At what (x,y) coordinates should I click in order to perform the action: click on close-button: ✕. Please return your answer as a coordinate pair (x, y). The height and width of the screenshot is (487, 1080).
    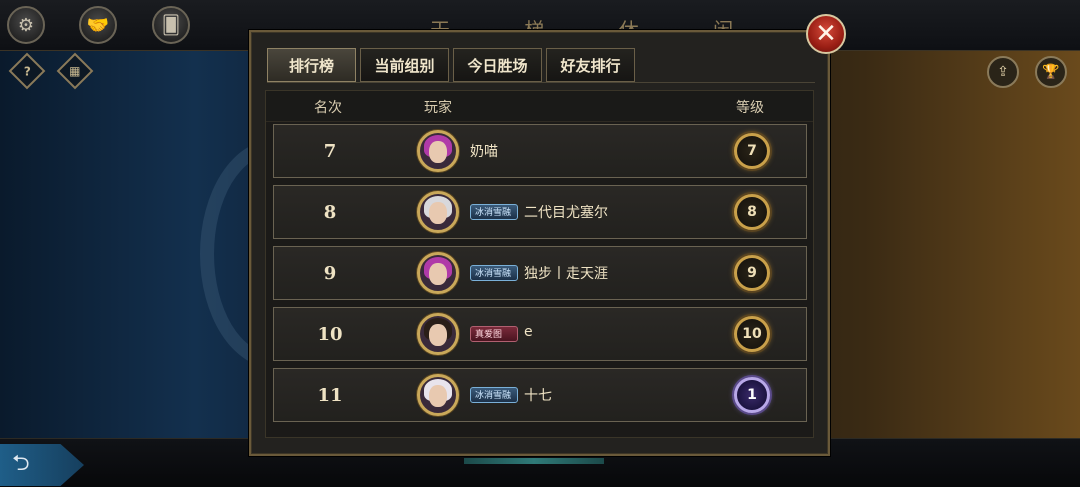
    Looking at the image, I should click on (826, 34).